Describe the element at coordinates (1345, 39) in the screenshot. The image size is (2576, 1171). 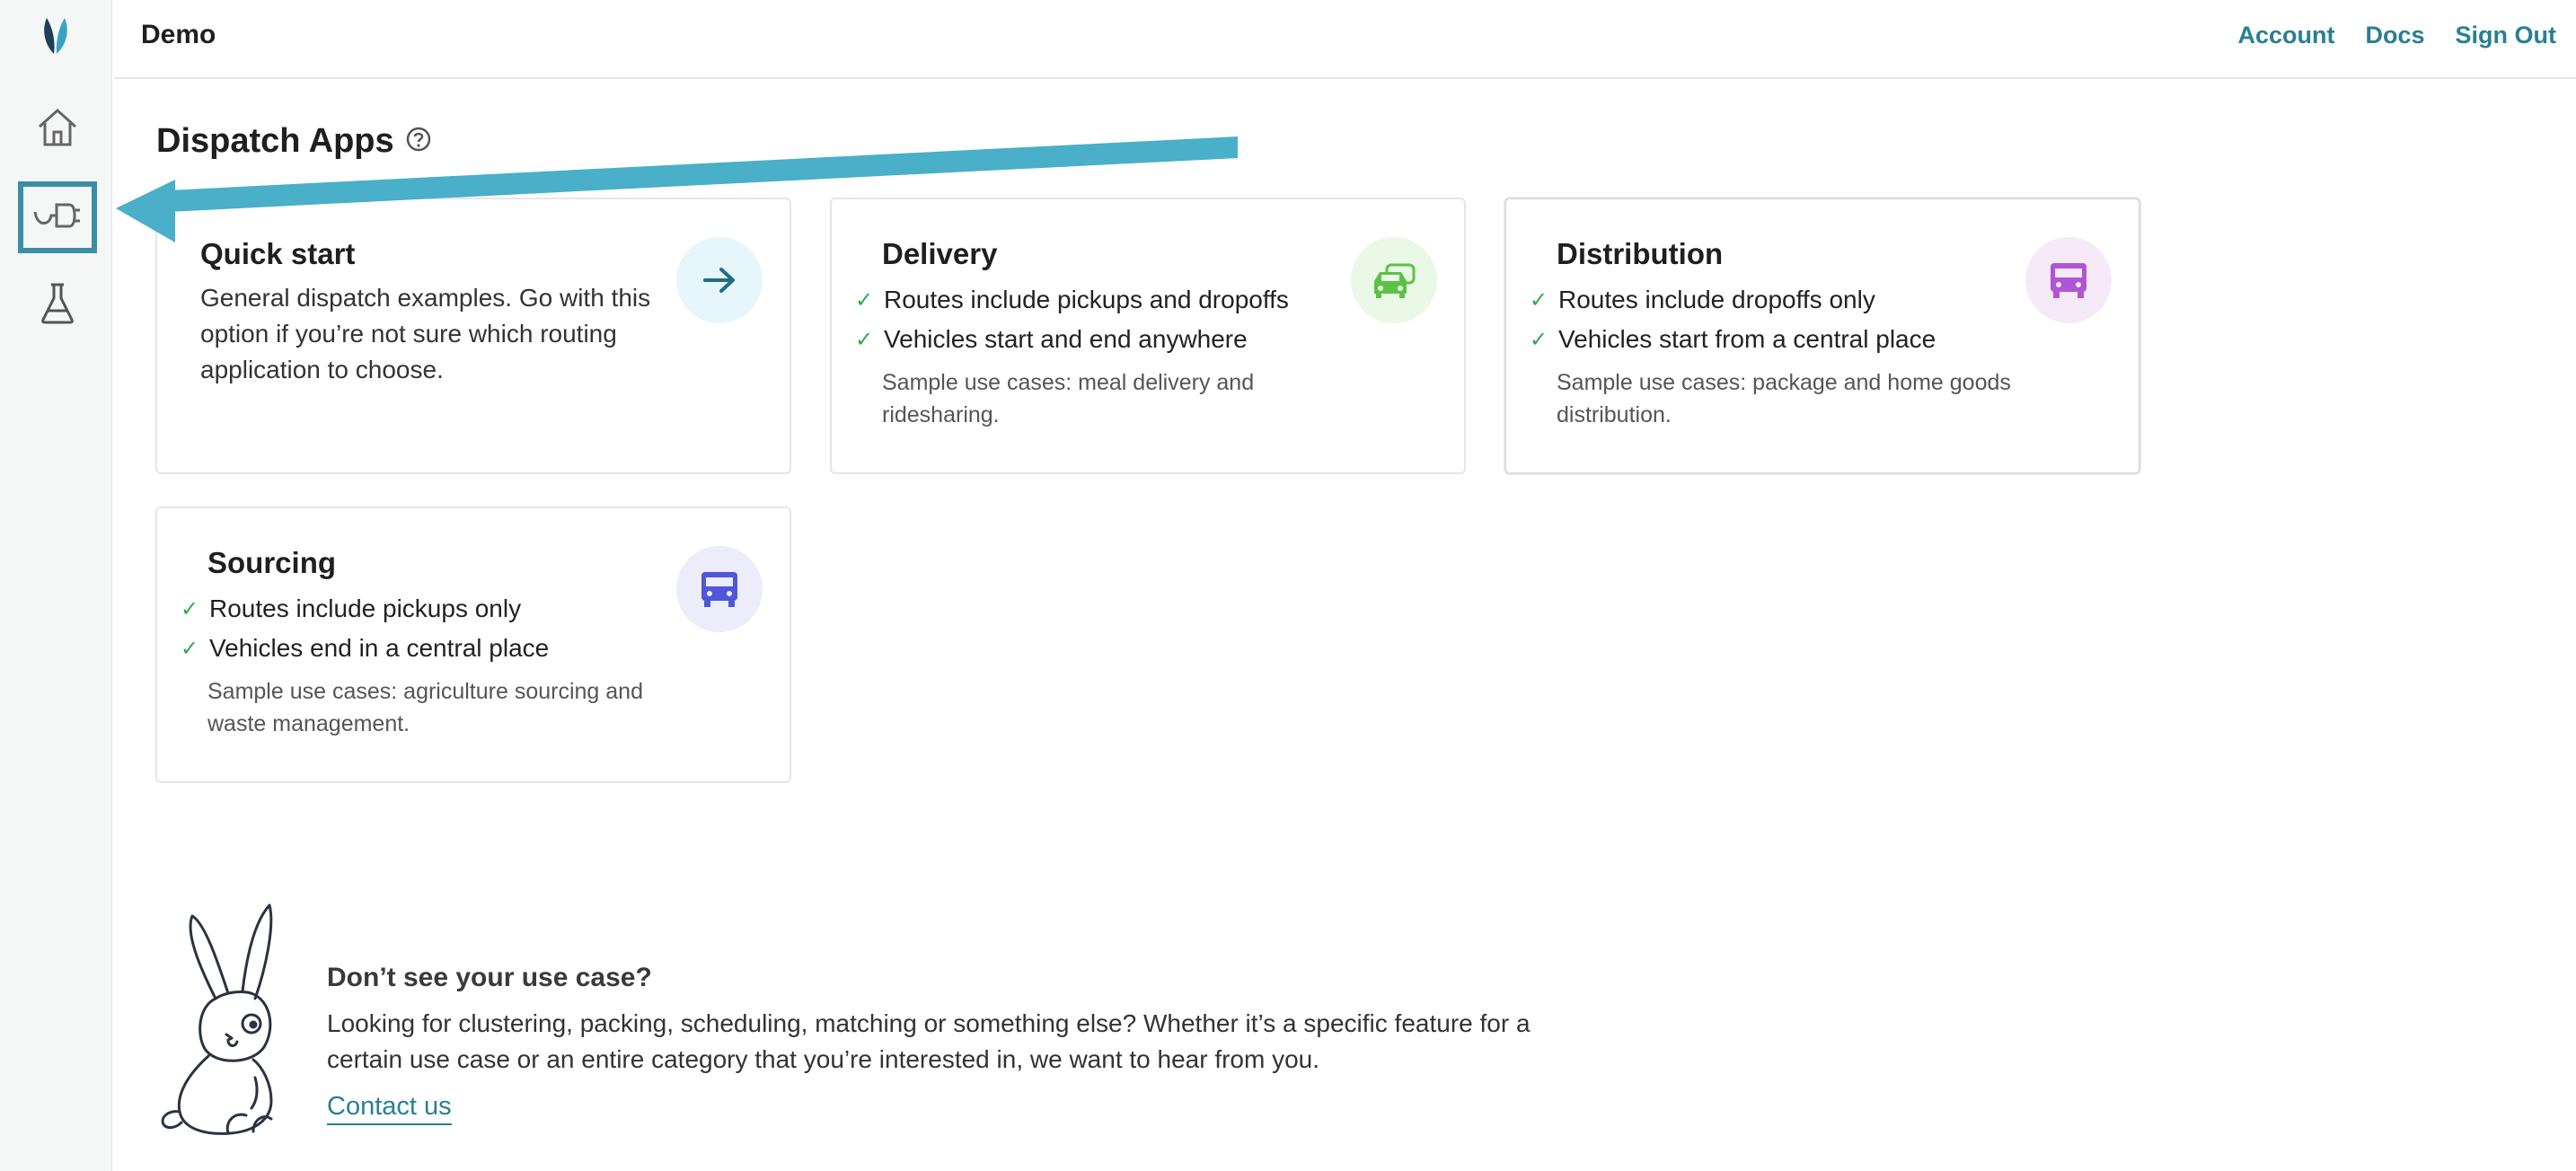
I see `top-bar: Demo Account Docs Sign Out` at that location.